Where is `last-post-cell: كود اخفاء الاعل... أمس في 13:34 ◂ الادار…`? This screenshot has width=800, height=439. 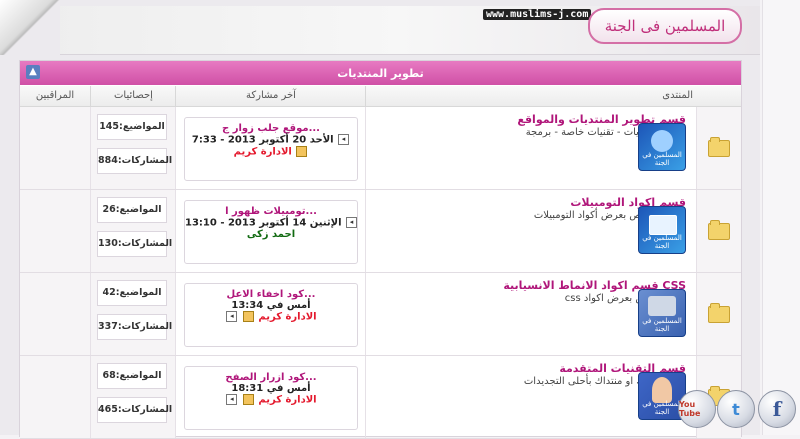
last-post-cell: كود اخفاء الاعل... أمس في 13:34 ◂ الادار… is located at coordinates (270, 314).